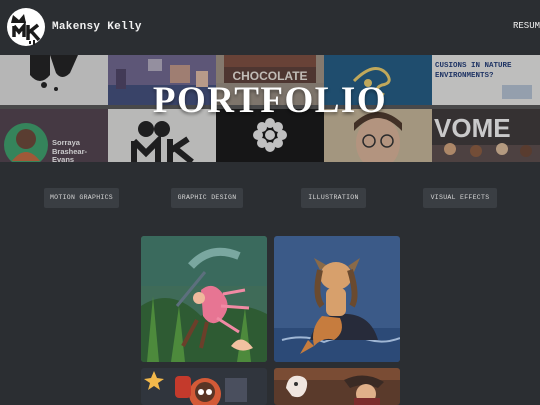 Image resolution: width=540 pixels, height=405 pixels. What do you see at coordinates (270, 27) in the screenshot?
I see `site-header: Makensy Kelly RESUME` at bounding box center [270, 27].